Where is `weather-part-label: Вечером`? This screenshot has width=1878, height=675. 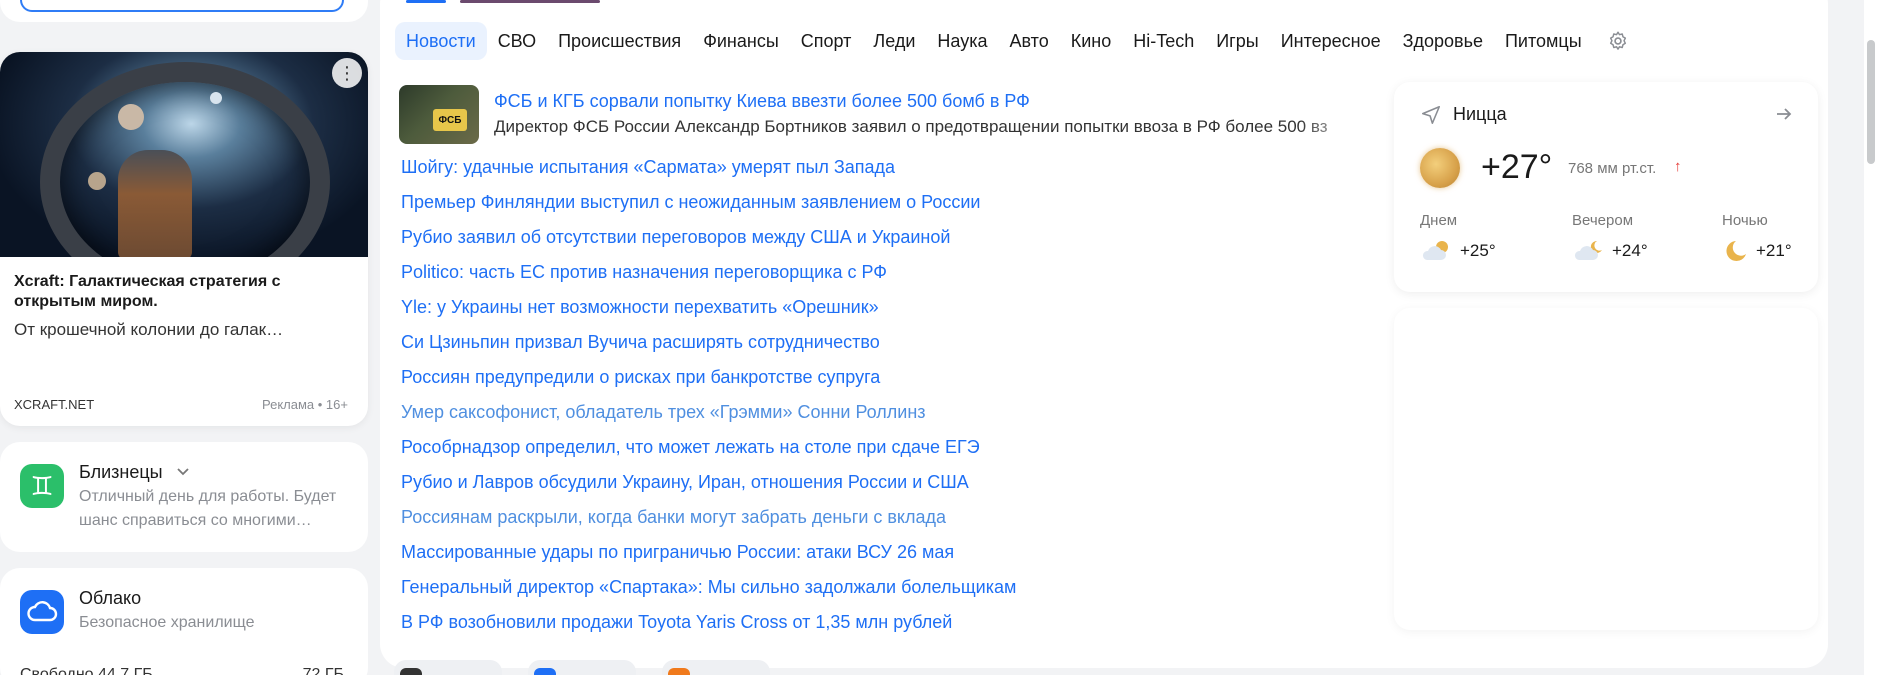
weather-part-label: Вечером is located at coordinates (1603, 220).